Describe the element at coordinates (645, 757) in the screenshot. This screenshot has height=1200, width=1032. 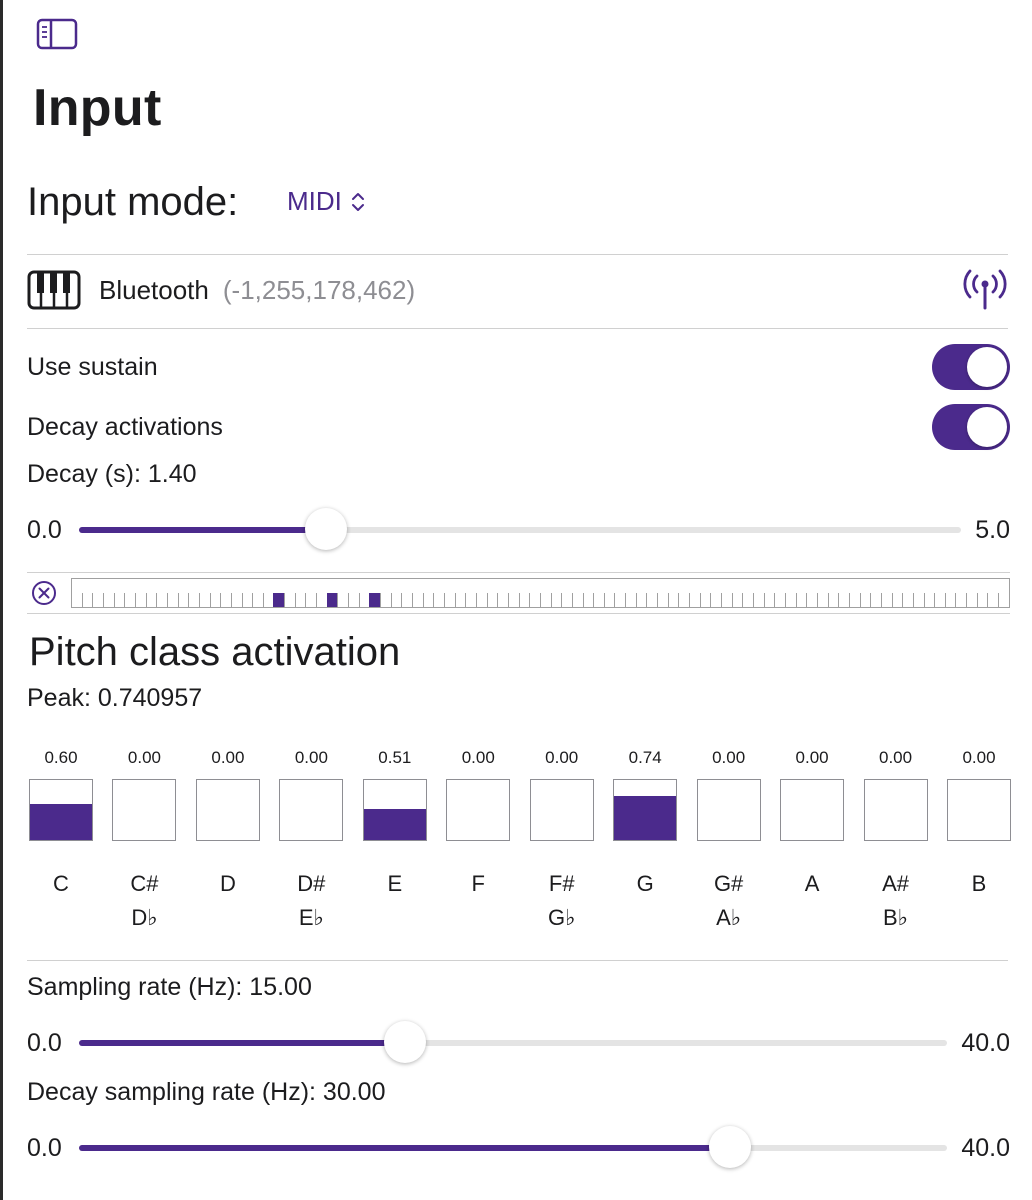
I see `pitch-class-value: 0.74` at that location.